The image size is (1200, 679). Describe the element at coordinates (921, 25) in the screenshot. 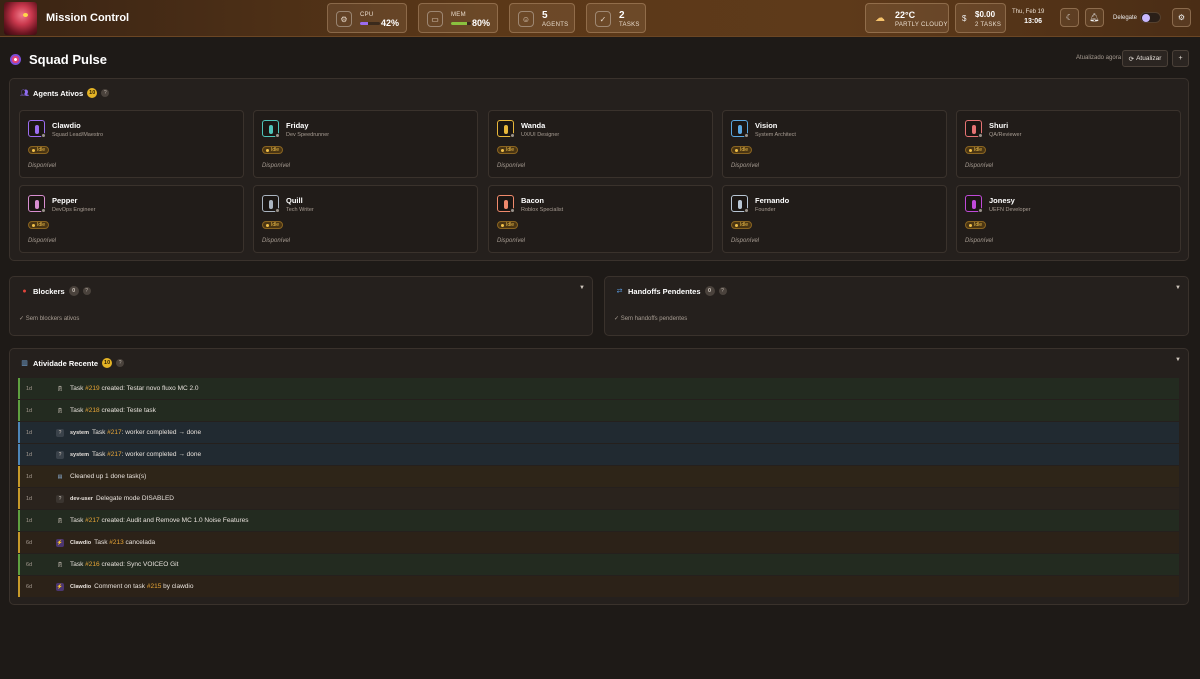

I see `weather-desc: PARTLY CLOUDY` at that location.